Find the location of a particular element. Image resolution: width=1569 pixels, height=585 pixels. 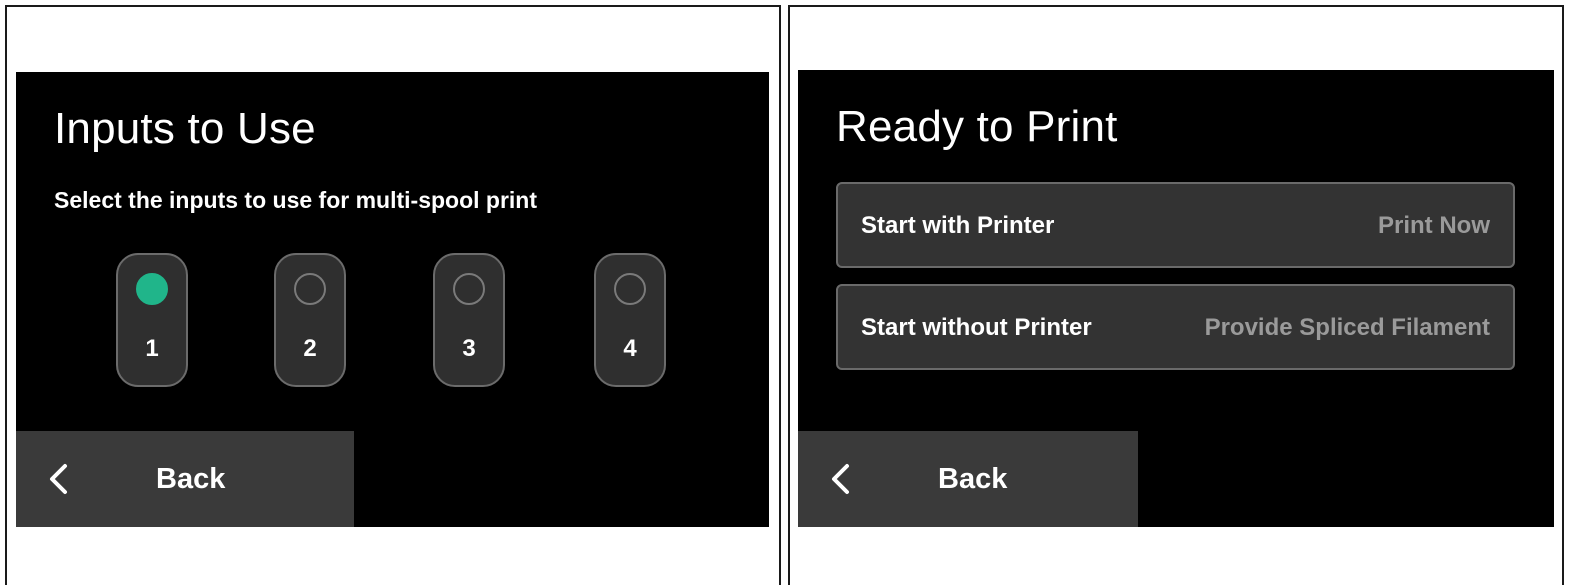

option-label: Start with Printer is located at coordinates (958, 225).